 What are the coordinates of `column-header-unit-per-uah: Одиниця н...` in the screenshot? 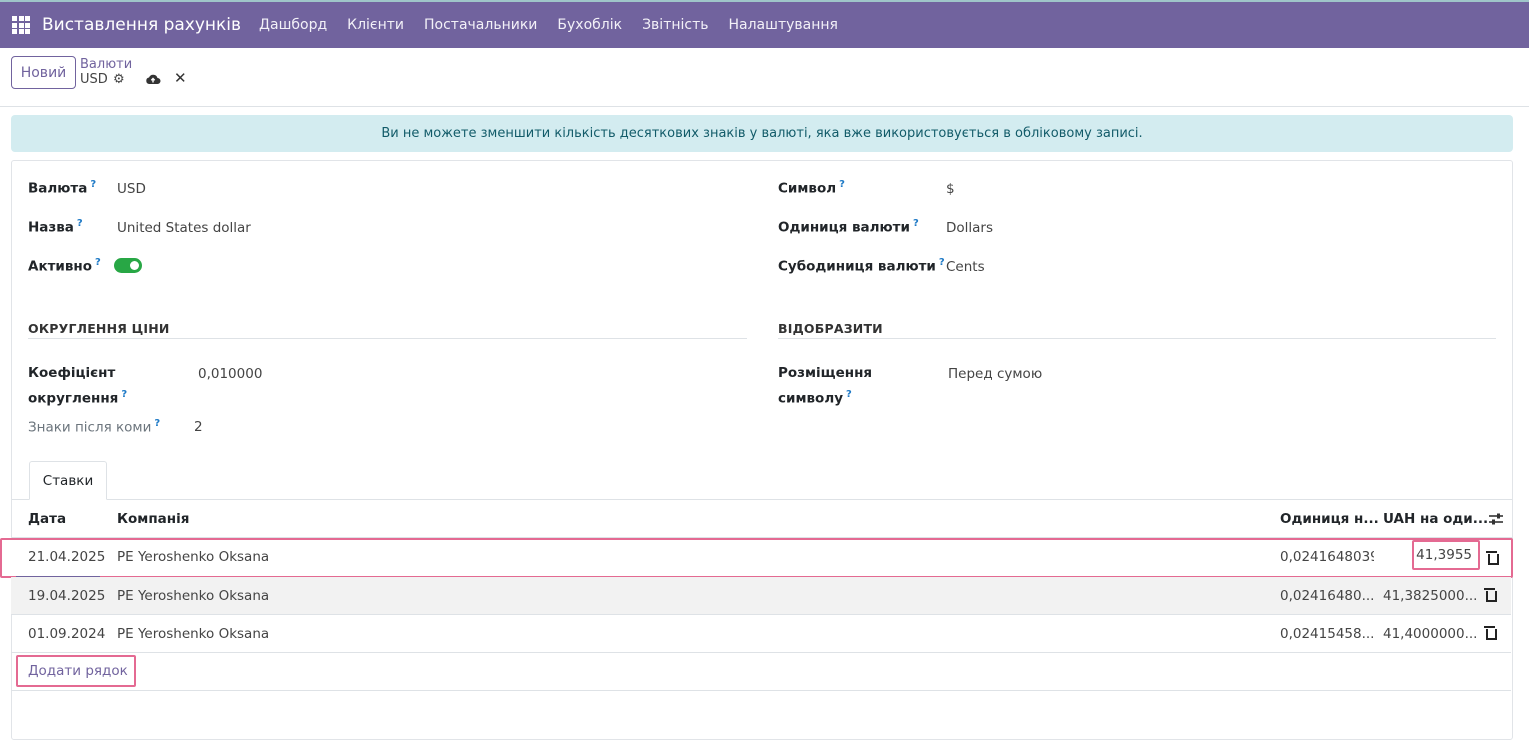 It's located at (1329, 519).